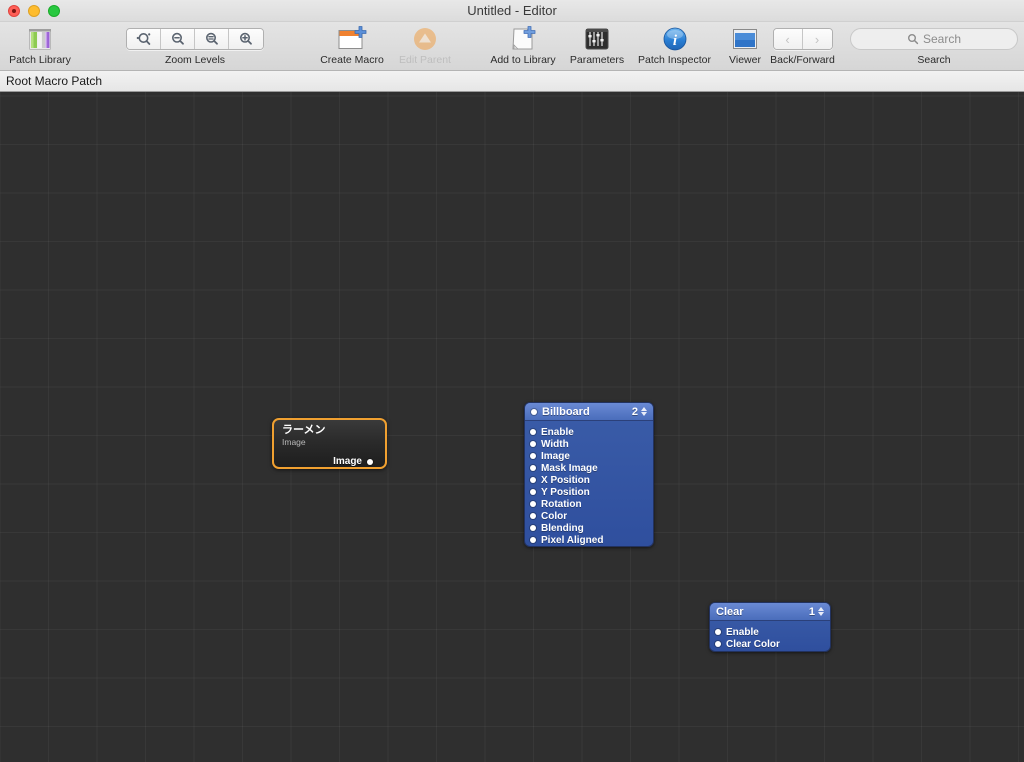 This screenshot has height=762, width=1024. I want to click on patch-clear-header: Clear 1, so click(770, 612).